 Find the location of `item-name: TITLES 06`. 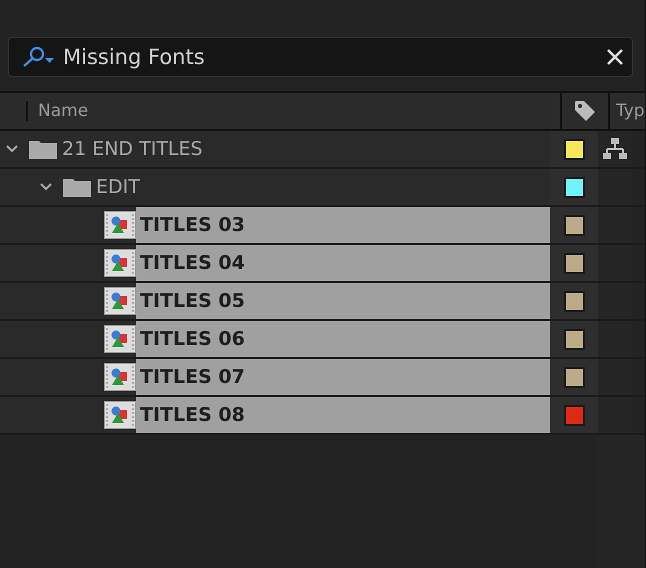

item-name: TITLES 06 is located at coordinates (343, 339).